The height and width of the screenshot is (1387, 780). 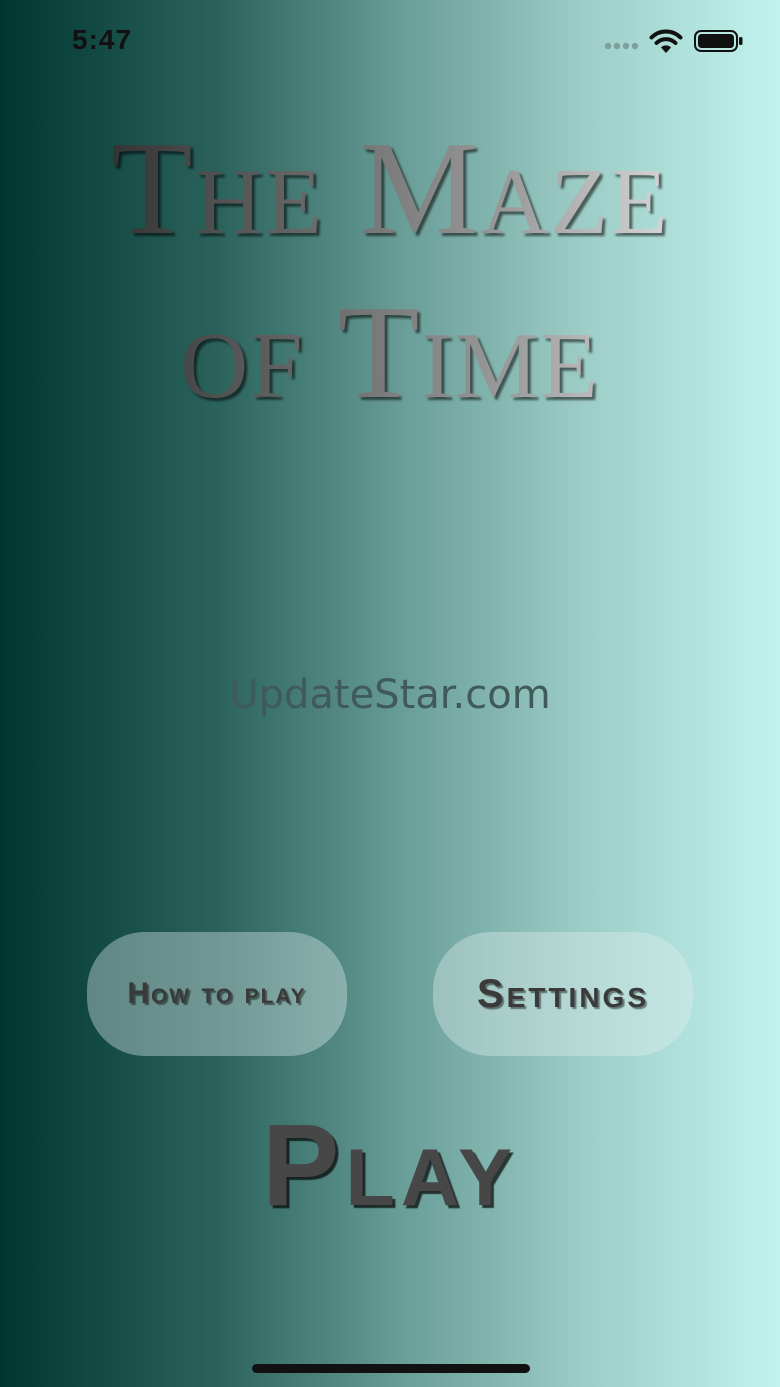 What do you see at coordinates (390, 352) in the screenshot?
I see `title-line-2: of Time` at bounding box center [390, 352].